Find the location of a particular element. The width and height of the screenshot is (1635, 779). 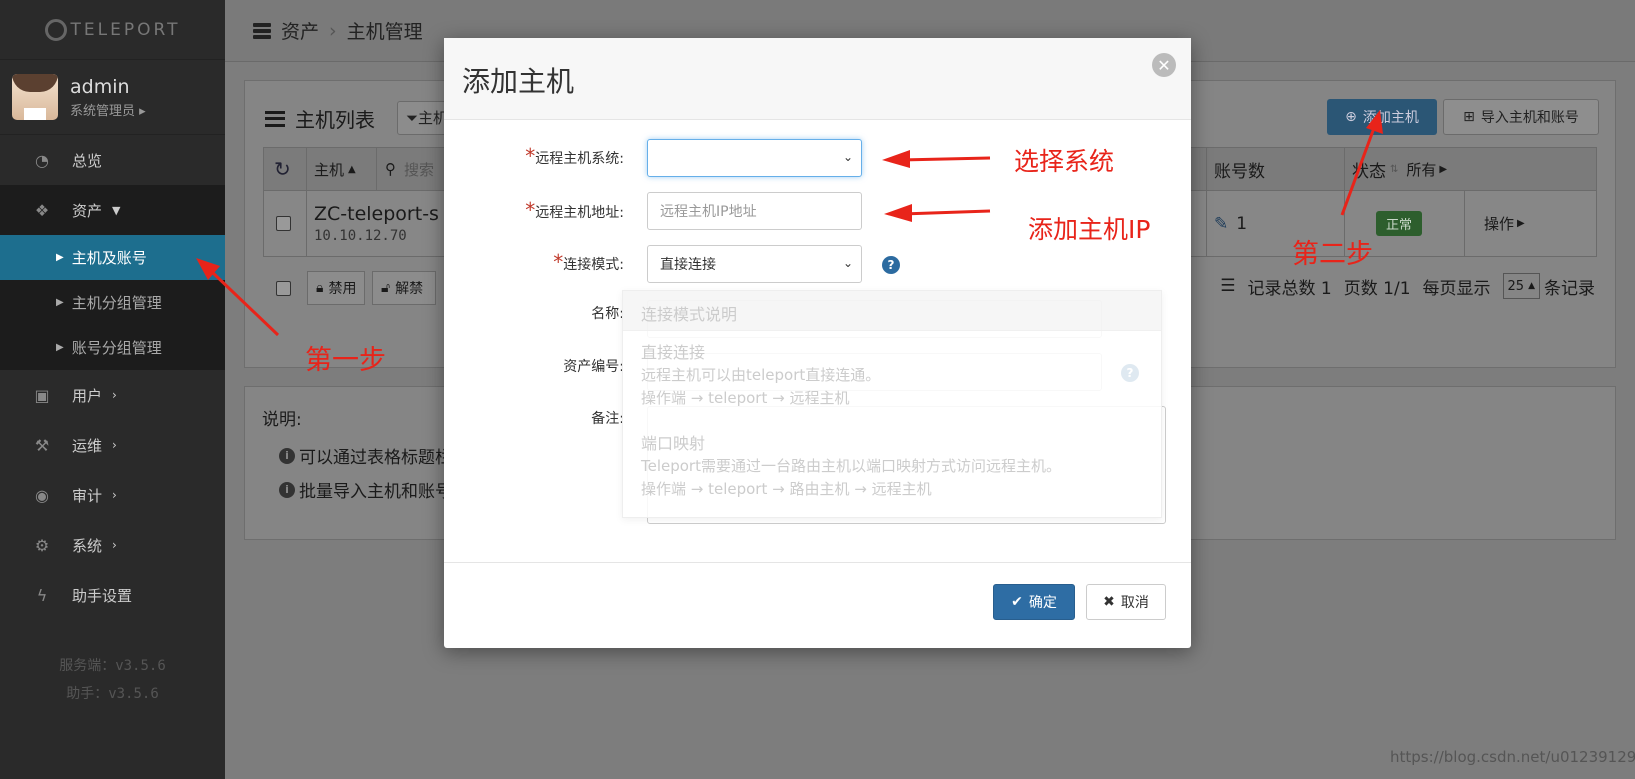

server-icon is located at coordinates (262, 30).